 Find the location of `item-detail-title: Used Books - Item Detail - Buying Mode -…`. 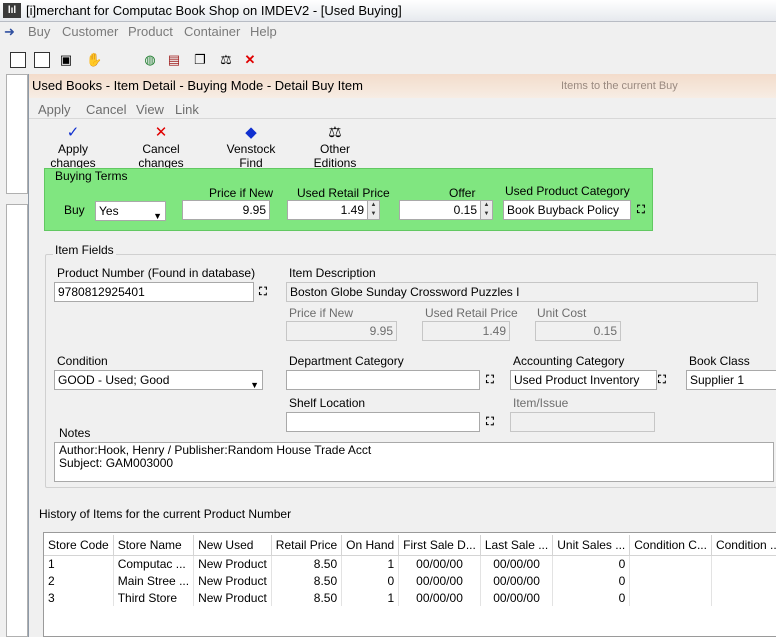

item-detail-title: Used Books - Item Detail - Buying Mode -… is located at coordinates (197, 85).